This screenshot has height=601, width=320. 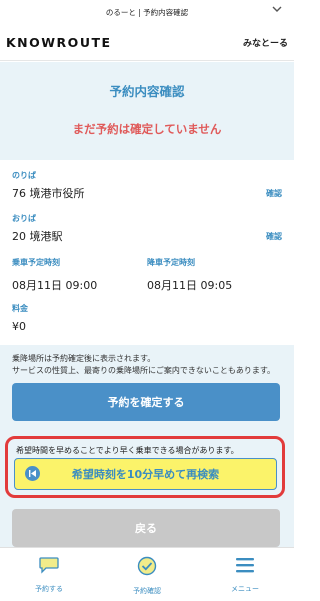 What do you see at coordinates (274, 193) in the screenshot?
I see `pickup-confirm-link: 確認` at bounding box center [274, 193].